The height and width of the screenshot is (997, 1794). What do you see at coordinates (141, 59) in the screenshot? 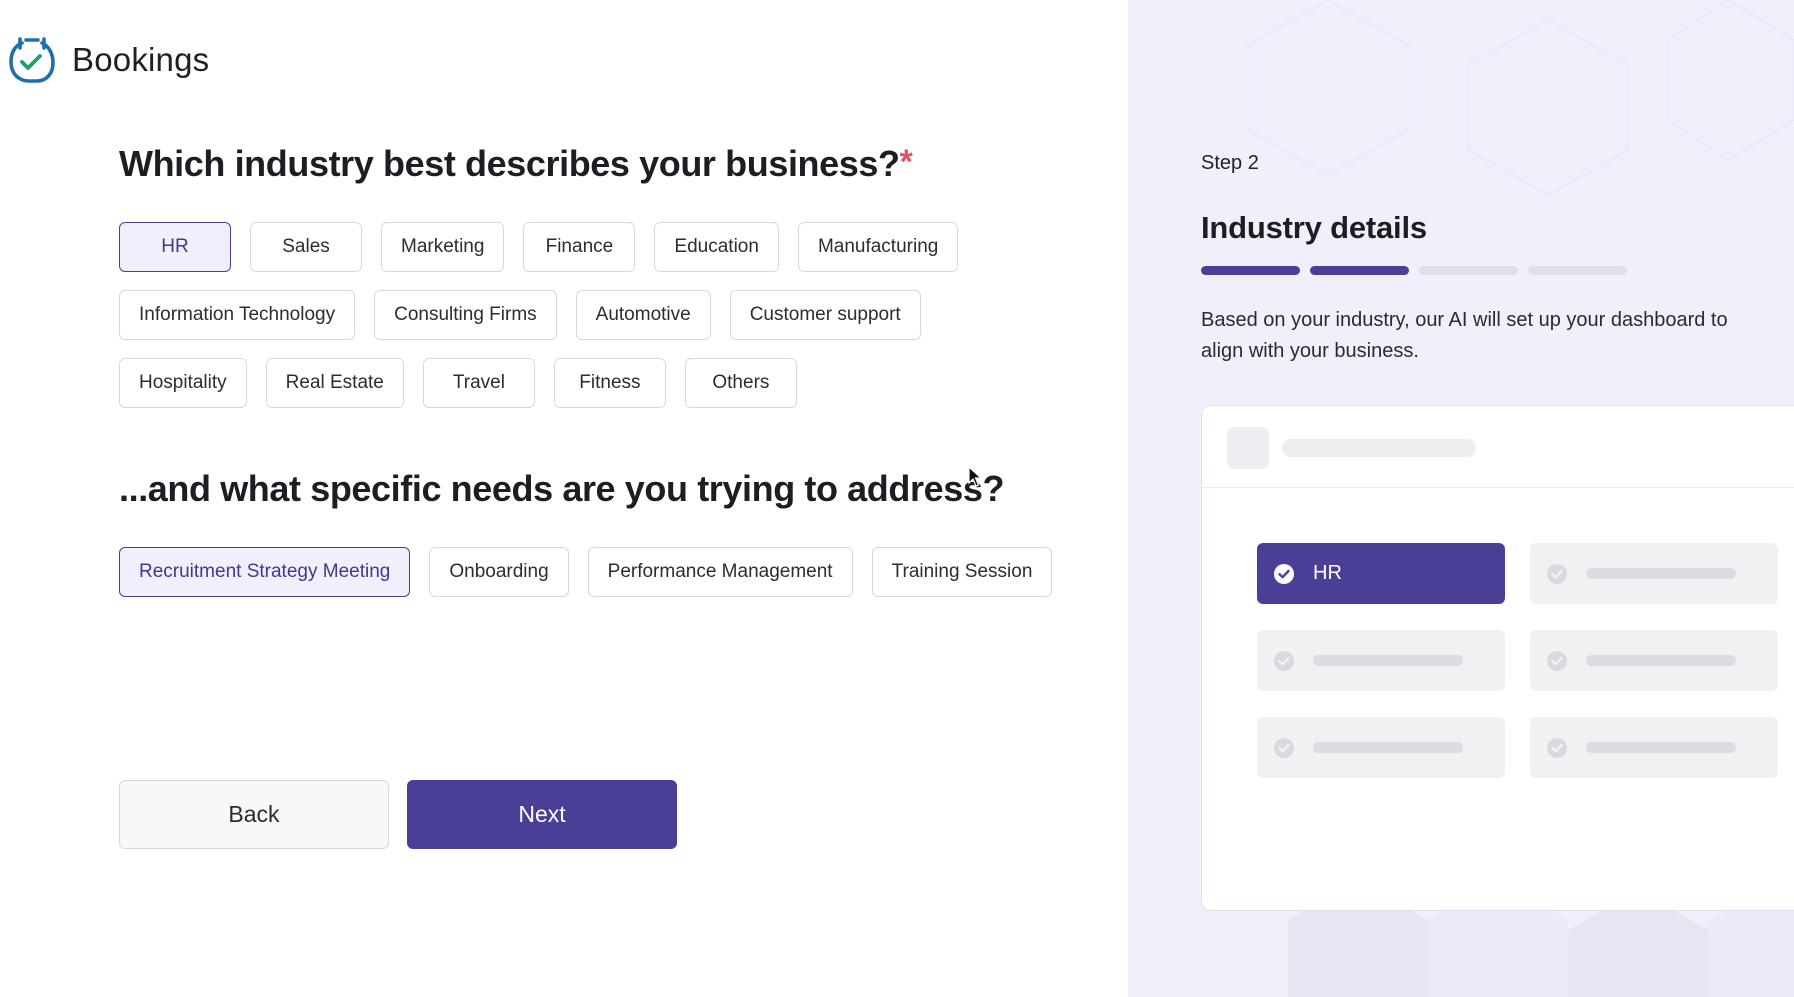
I see `brand-name: Bookings` at bounding box center [141, 59].